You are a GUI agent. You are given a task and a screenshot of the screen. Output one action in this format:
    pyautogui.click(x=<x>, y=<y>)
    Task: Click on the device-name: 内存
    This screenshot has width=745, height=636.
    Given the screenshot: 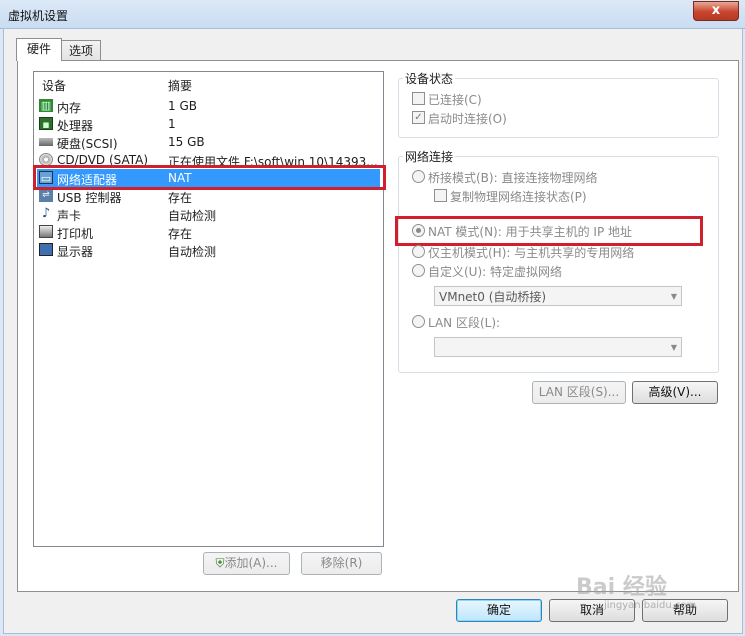 What is the action you would take?
    pyautogui.click(x=69, y=108)
    